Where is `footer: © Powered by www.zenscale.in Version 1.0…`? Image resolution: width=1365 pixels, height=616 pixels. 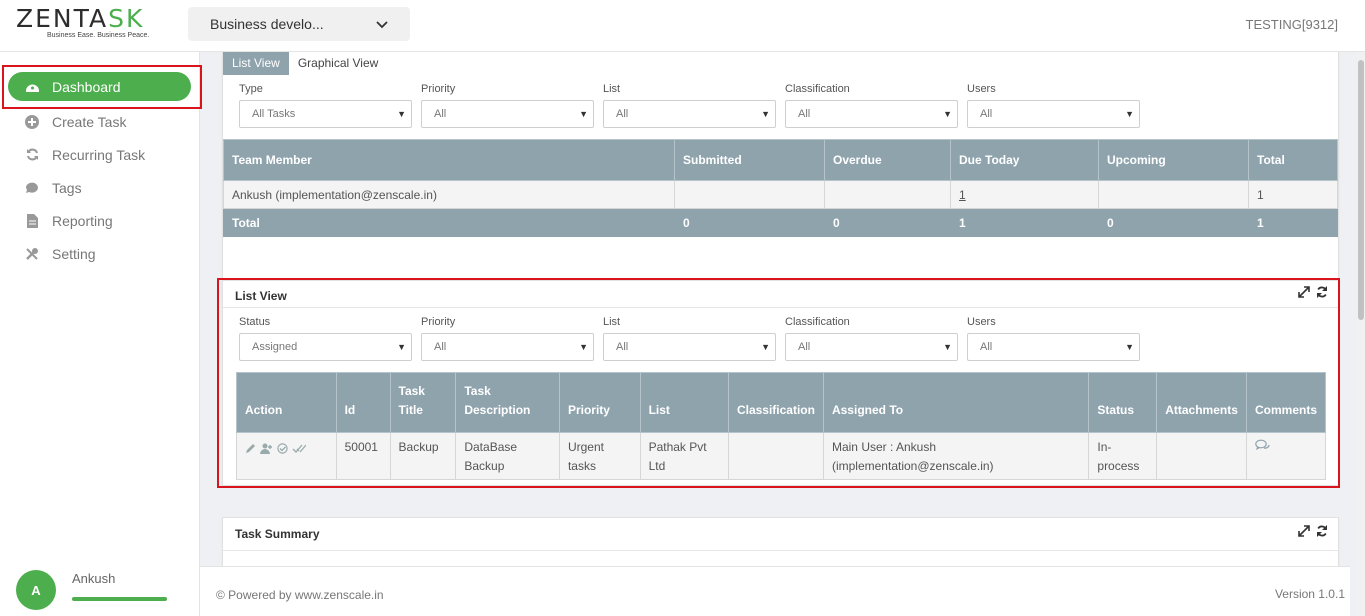 footer: © Powered by www.zenscale.in Version 1.0… is located at coordinates (775, 591).